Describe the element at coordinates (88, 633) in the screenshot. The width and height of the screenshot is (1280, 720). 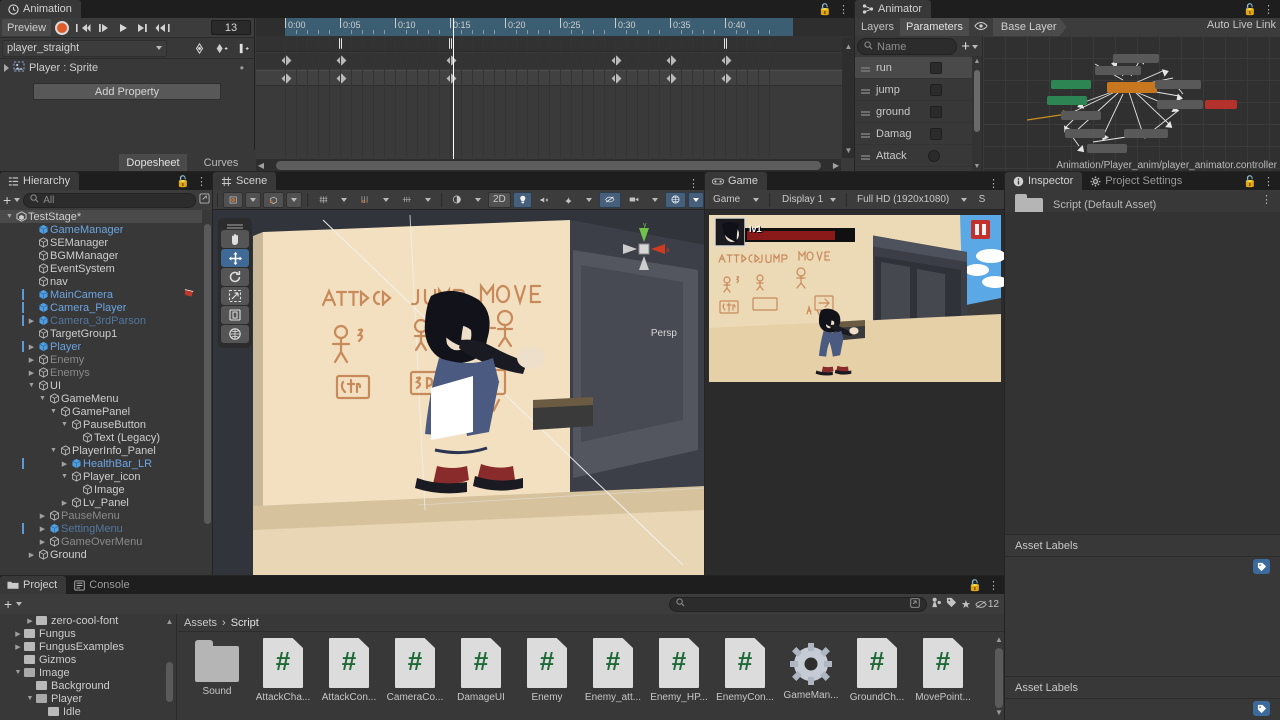
I see `project-folder-fungus: ▶ Fungus` at that location.